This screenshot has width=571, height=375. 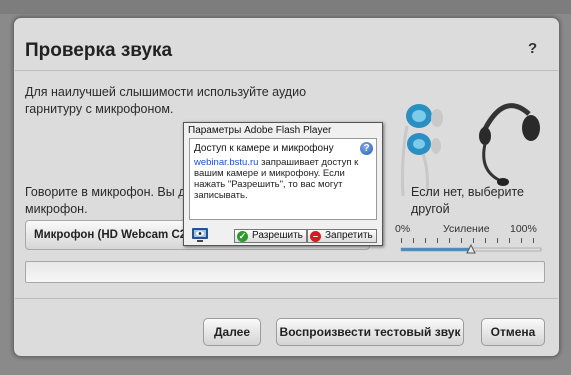 What do you see at coordinates (349, 235) in the screenshot?
I see `deny-button-label: Запретить` at bounding box center [349, 235].